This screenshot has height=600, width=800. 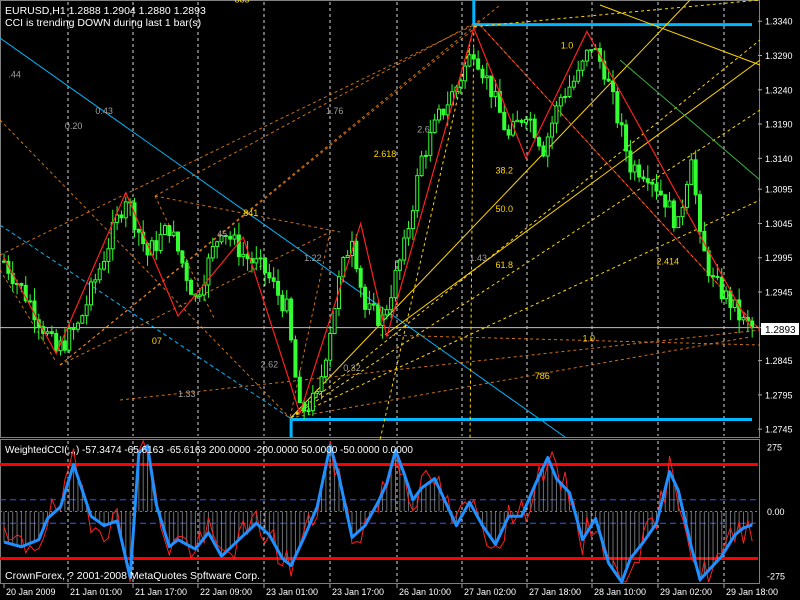 What do you see at coordinates (157, 341) in the screenshot?
I see `fib-label: 07` at bounding box center [157, 341].